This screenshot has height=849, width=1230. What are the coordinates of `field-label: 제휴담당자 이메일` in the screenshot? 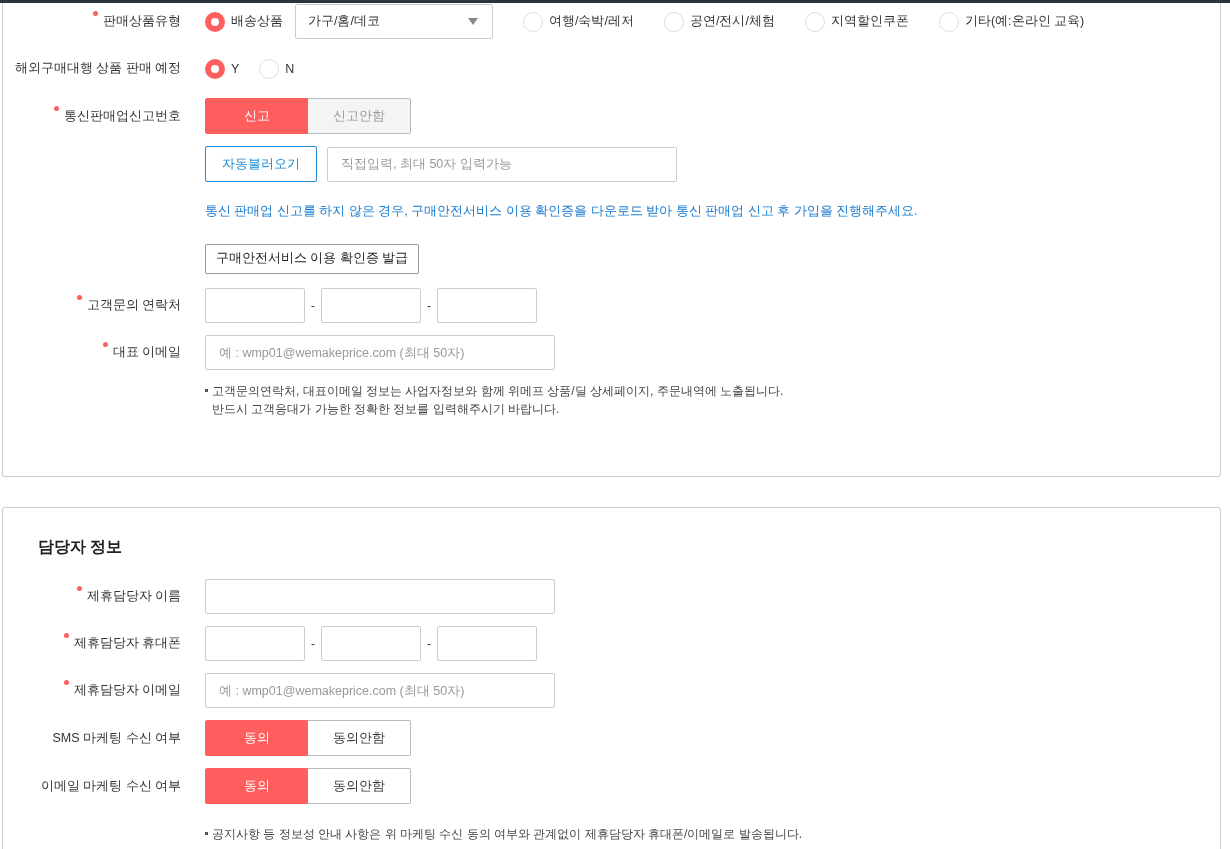 It's located at (127, 690).